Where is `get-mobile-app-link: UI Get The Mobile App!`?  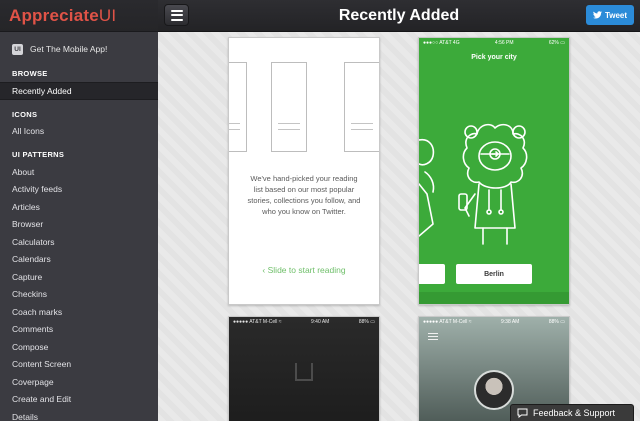
get-mobile-app-link: UI Get The Mobile App! is located at coordinates (79, 49).